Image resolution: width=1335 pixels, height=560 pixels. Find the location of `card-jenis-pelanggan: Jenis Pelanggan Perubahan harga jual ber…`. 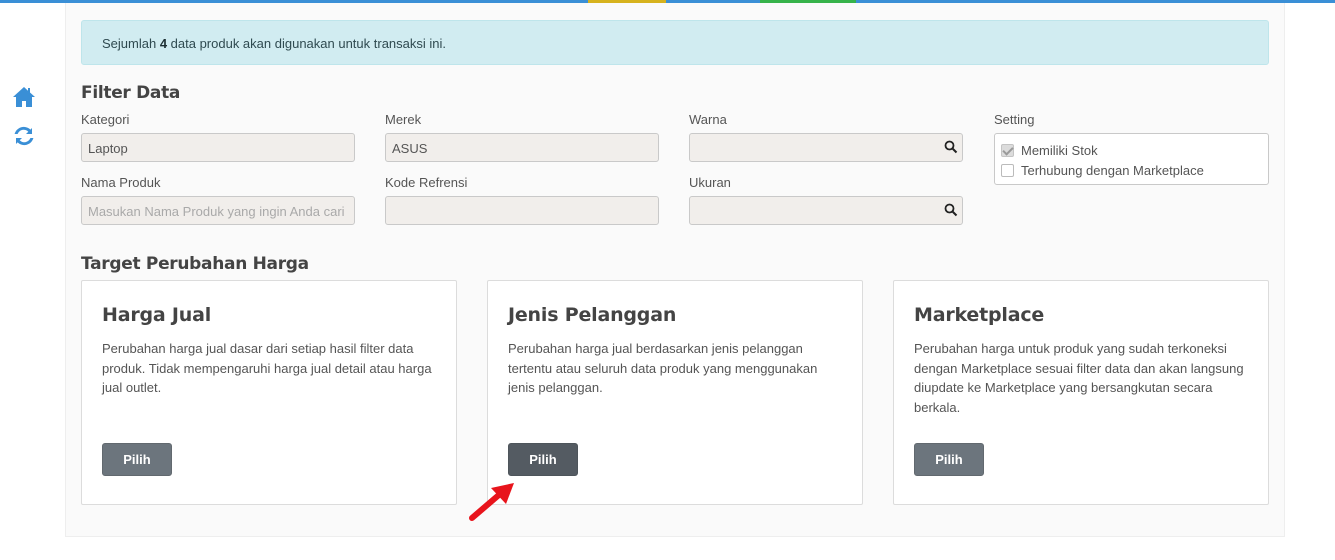

card-jenis-pelanggan: Jenis Pelanggan Perubahan harga jual ber… is located at coordinates (675, 392).